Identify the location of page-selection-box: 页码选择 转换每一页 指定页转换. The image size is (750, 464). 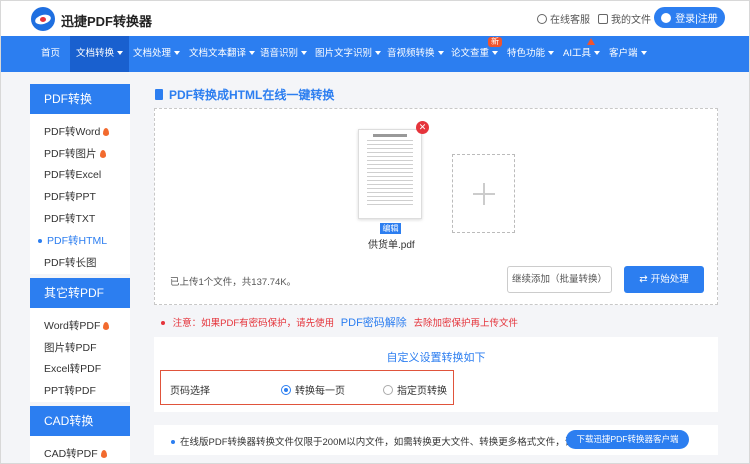
(307, 387).